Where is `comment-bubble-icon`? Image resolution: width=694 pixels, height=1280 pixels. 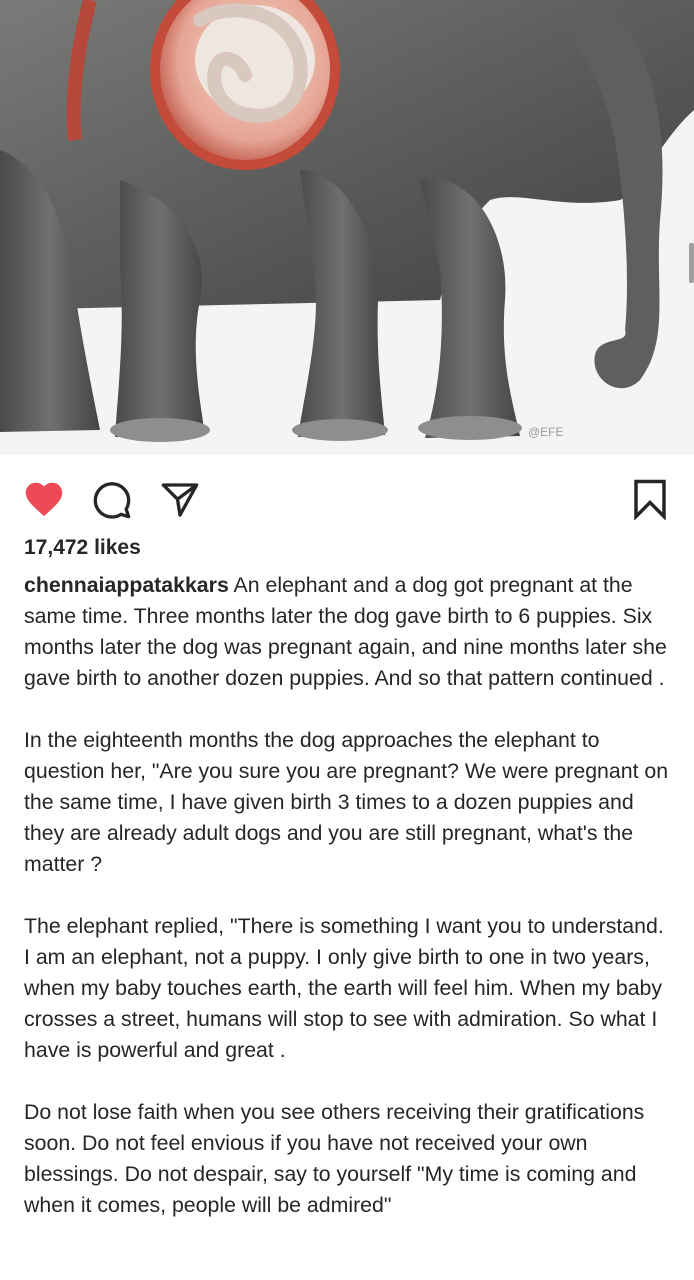
comment-bubble-icon is located at coordinates (112, 502).